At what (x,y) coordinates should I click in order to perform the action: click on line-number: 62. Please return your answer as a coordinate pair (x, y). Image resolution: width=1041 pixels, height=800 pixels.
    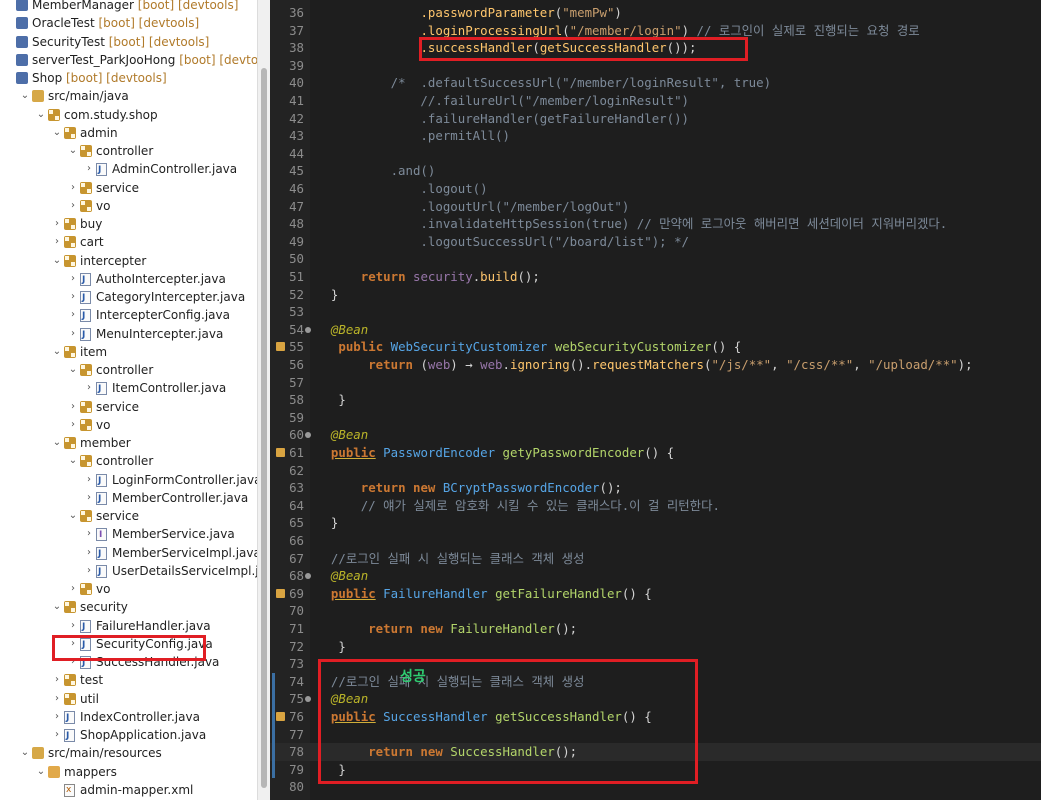
    Looking at the image, I should click on (296, 470).